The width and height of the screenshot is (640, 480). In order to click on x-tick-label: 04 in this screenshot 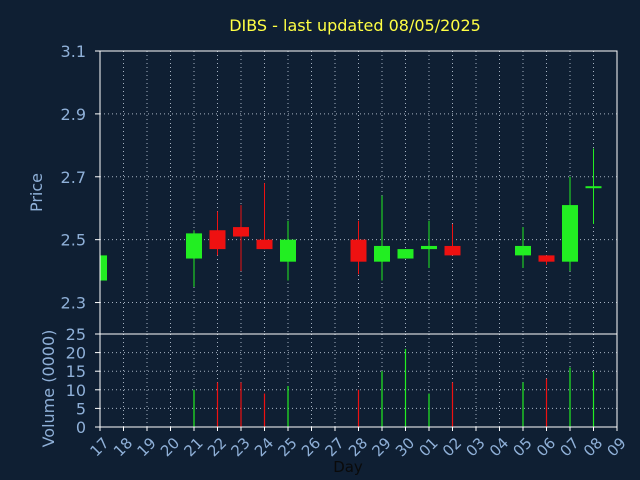, I will do `click(499, 447)`.